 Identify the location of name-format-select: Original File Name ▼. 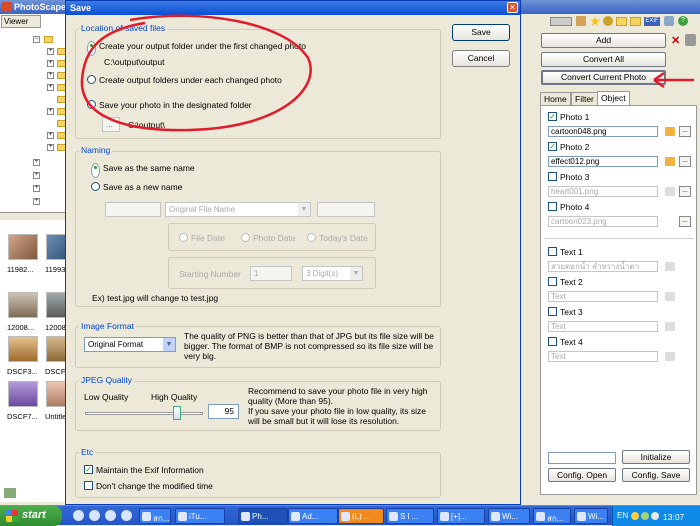
(238, 209).